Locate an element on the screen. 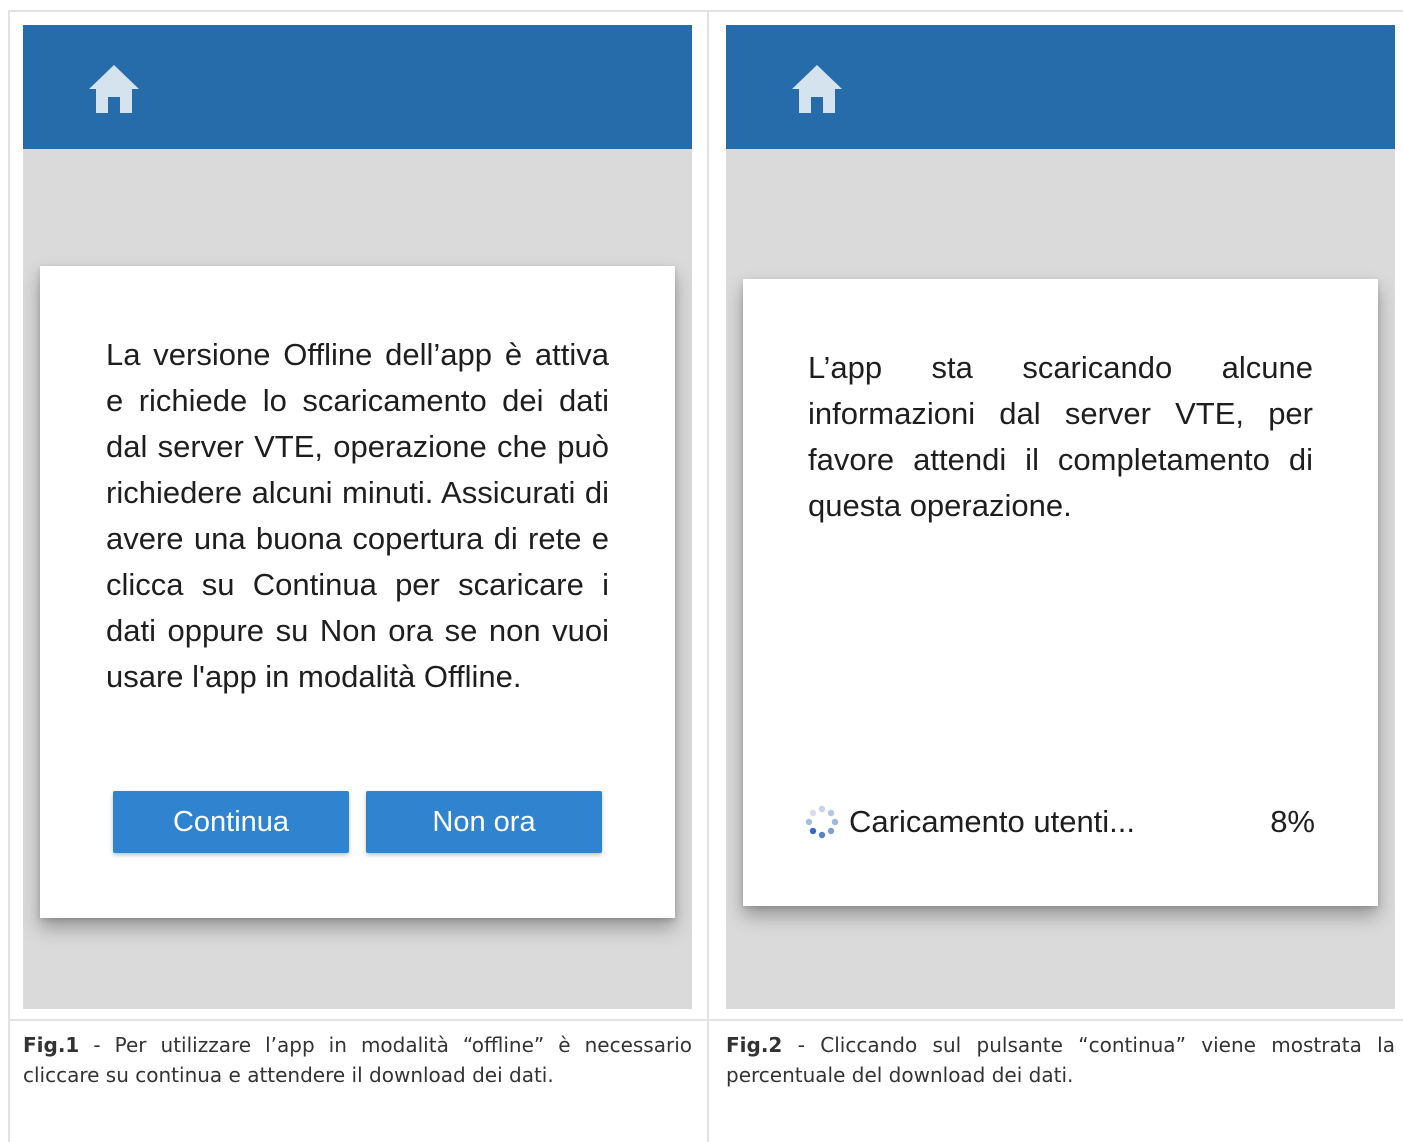  caption-label: Fig.1 is located at coordinates (51, 1045).